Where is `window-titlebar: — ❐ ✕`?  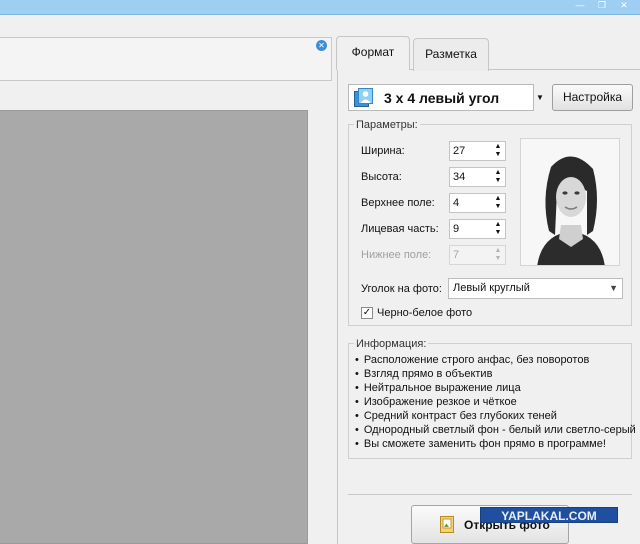
window-titlebar: — ❐ ✕ is located at coordinates (320, 7).